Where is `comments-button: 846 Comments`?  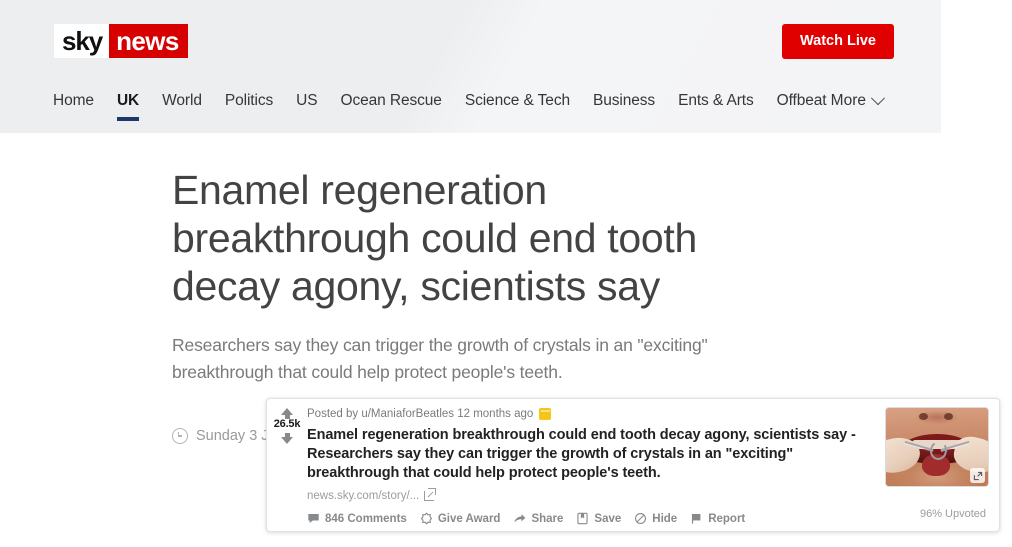 comments-button: 846 Comments is located at coordinates (357, 518).